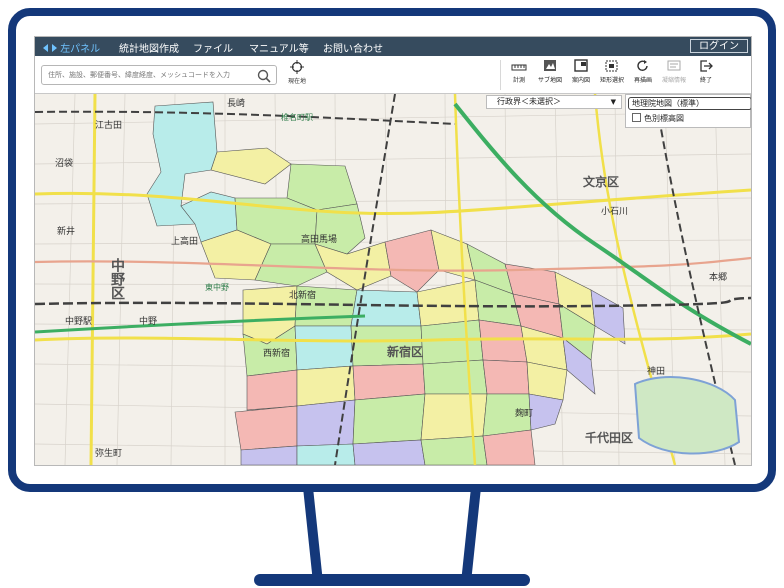  What do you see at coordinates (519, 71) in the screenshot?
I see `measure-button: 計測` at bounding box center [519, 71].